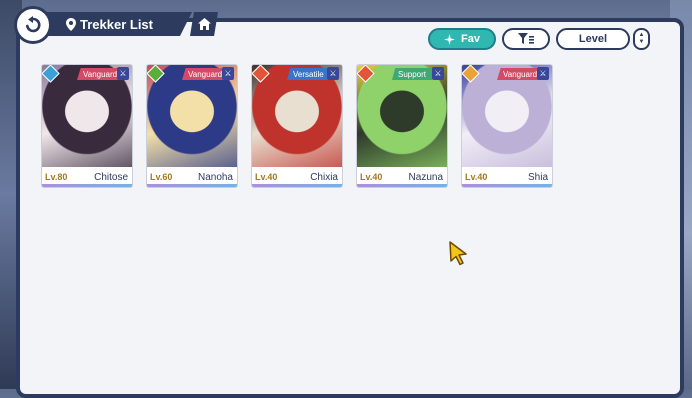 Image resolution: width=692 pixels, height=398 pixels. I want to click on page-title: Trekker List, so click(116, 24).